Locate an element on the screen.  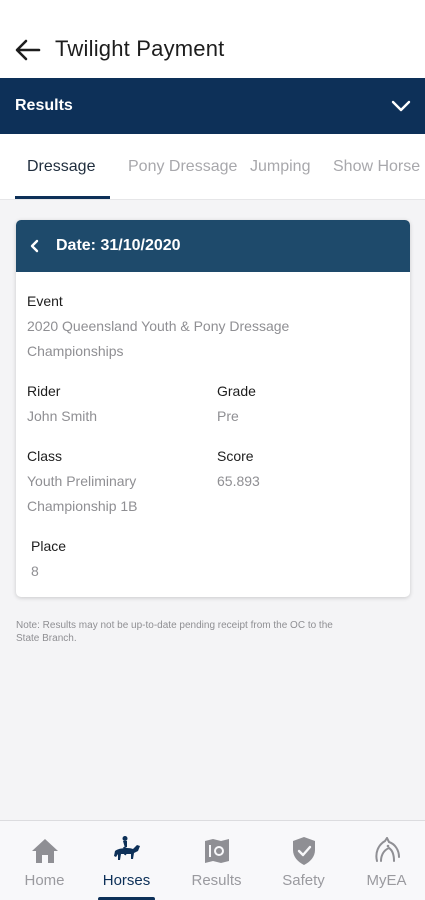
nav-safety: Safety is located at coordinates (303, 860).